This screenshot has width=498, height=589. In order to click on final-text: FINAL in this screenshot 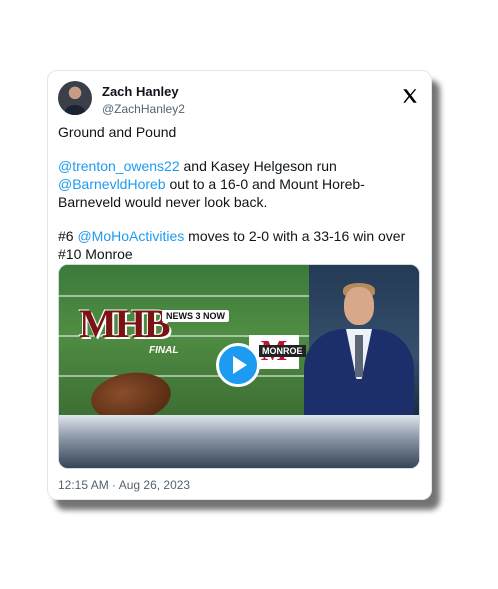, I will do `click(164, 350)`.